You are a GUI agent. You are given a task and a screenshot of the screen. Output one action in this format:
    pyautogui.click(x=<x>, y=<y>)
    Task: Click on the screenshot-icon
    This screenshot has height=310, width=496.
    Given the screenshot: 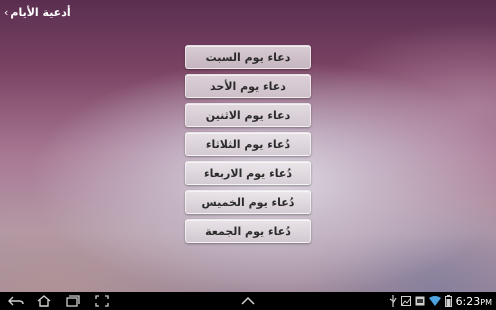 What is the action you would take?
    pyautogui.click(x=102, y=301)
    